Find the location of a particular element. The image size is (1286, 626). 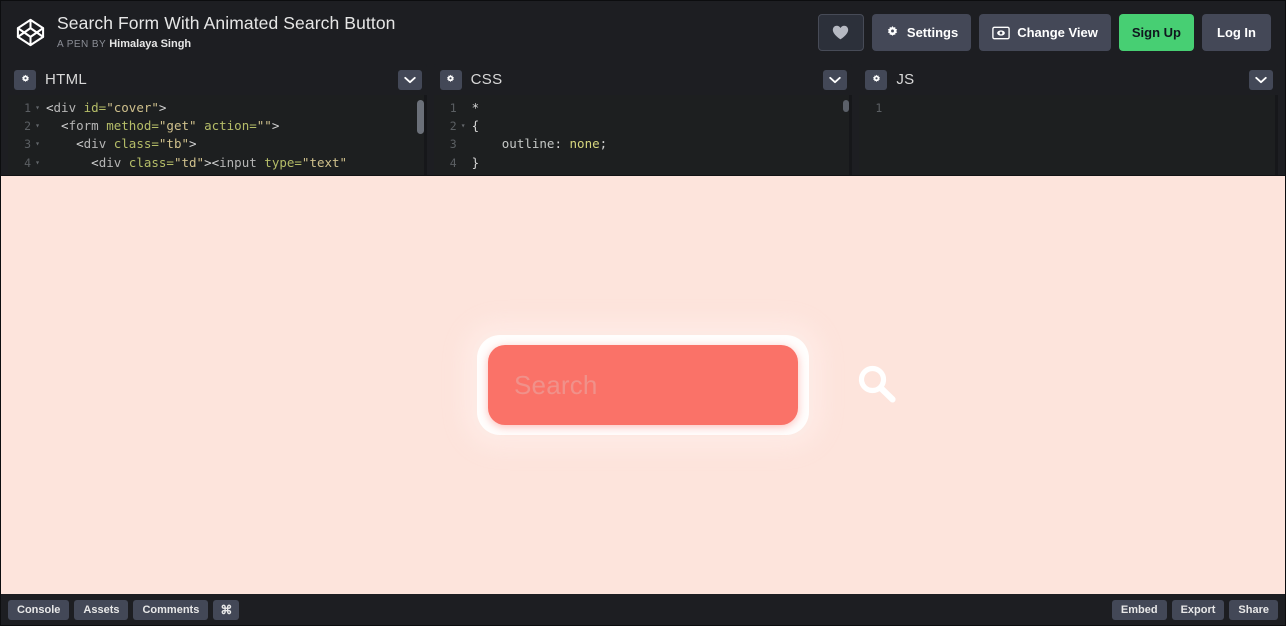

change-view-label: Change View is located at coordinates (1057, 32).